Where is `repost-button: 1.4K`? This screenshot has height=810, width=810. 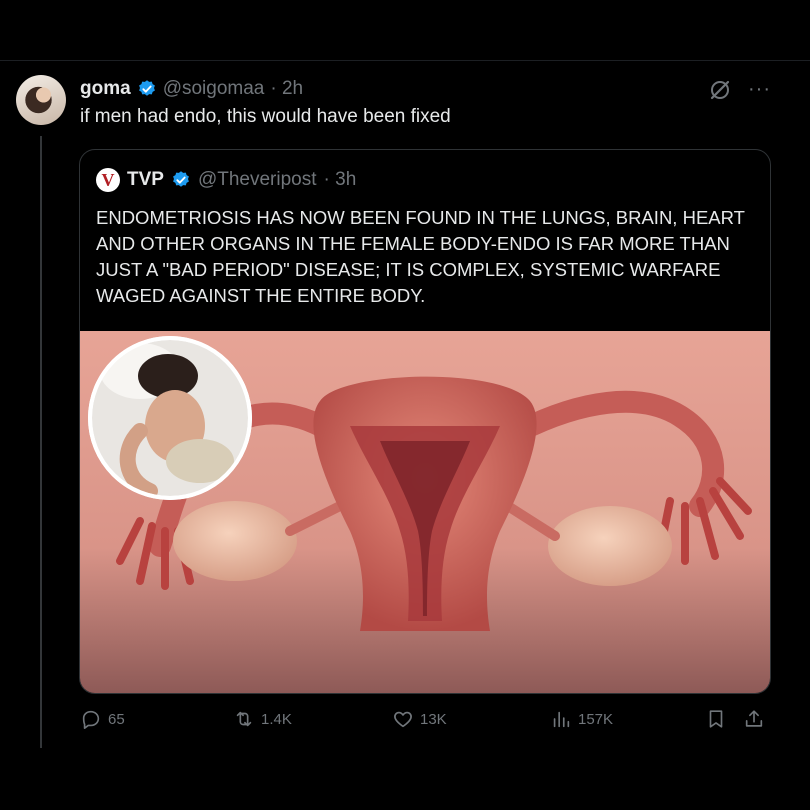 repost-button: 1.4K is located at coordinates (262, 719).